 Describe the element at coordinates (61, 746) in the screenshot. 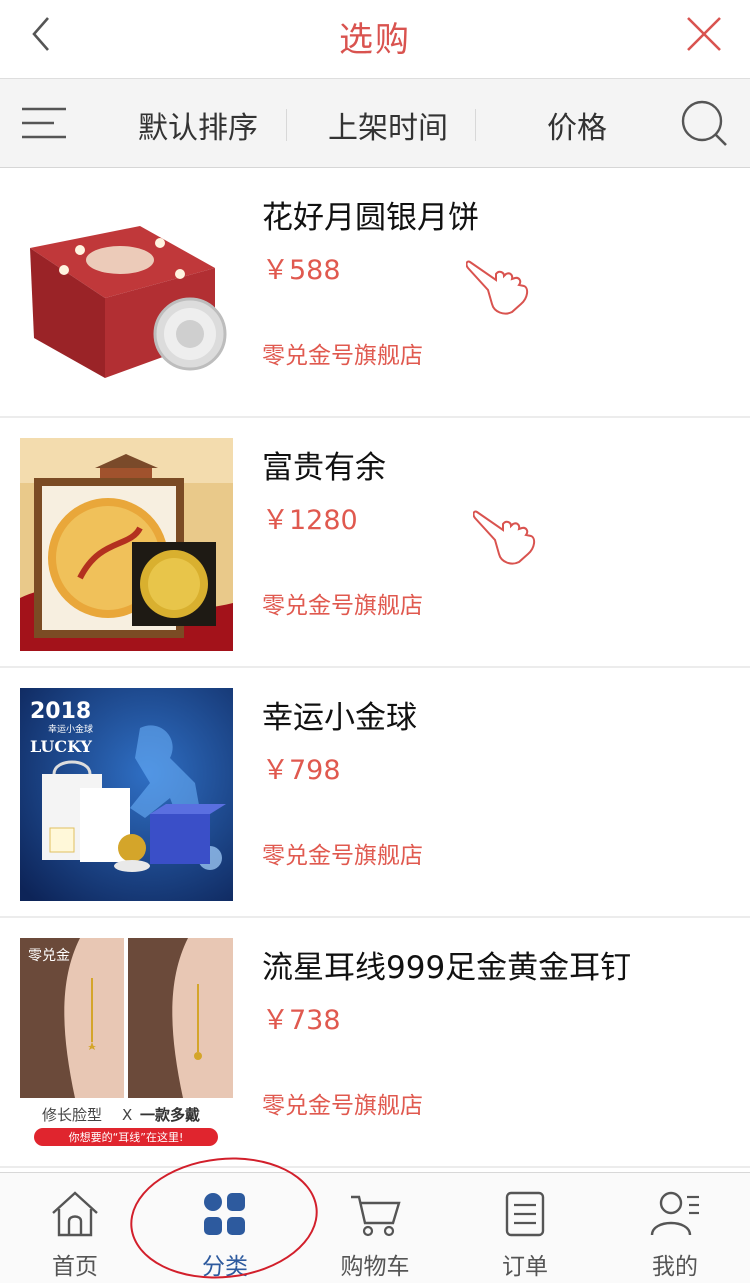

I see `image-lucky-text: LUCKY` at that location.